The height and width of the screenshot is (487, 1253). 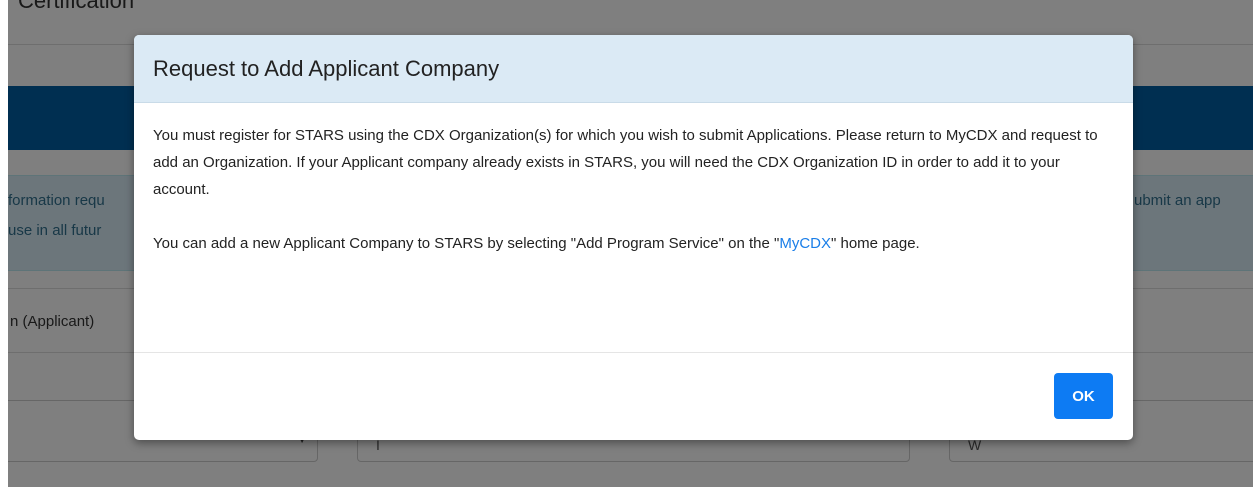 I want to click on dialog-title: Request to Add Applicant Company, so click(x=326, y=68).